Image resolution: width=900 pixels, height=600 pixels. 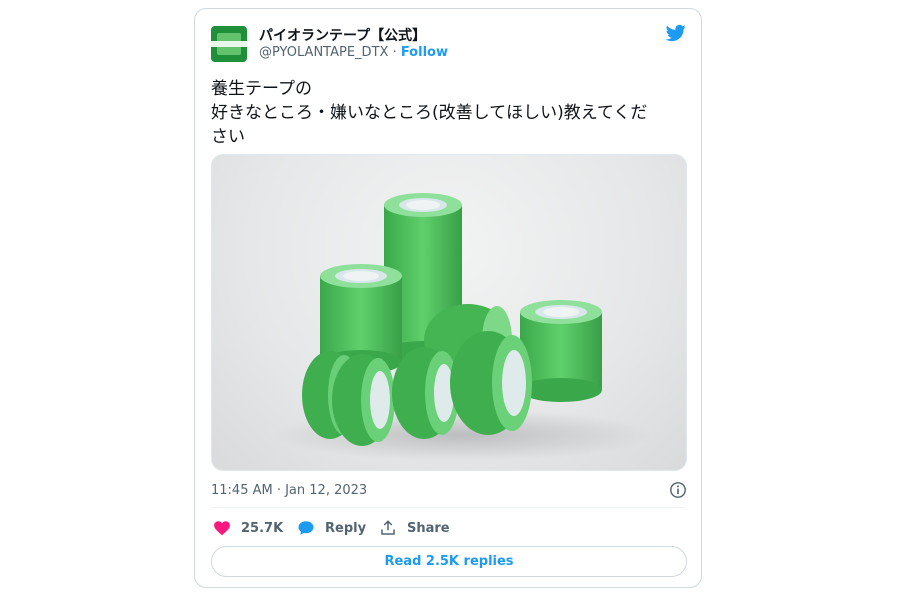 What do you see at coordinates (678, 490) in the screenshot?
I see `info-icon` at bounding box center [678, 490].